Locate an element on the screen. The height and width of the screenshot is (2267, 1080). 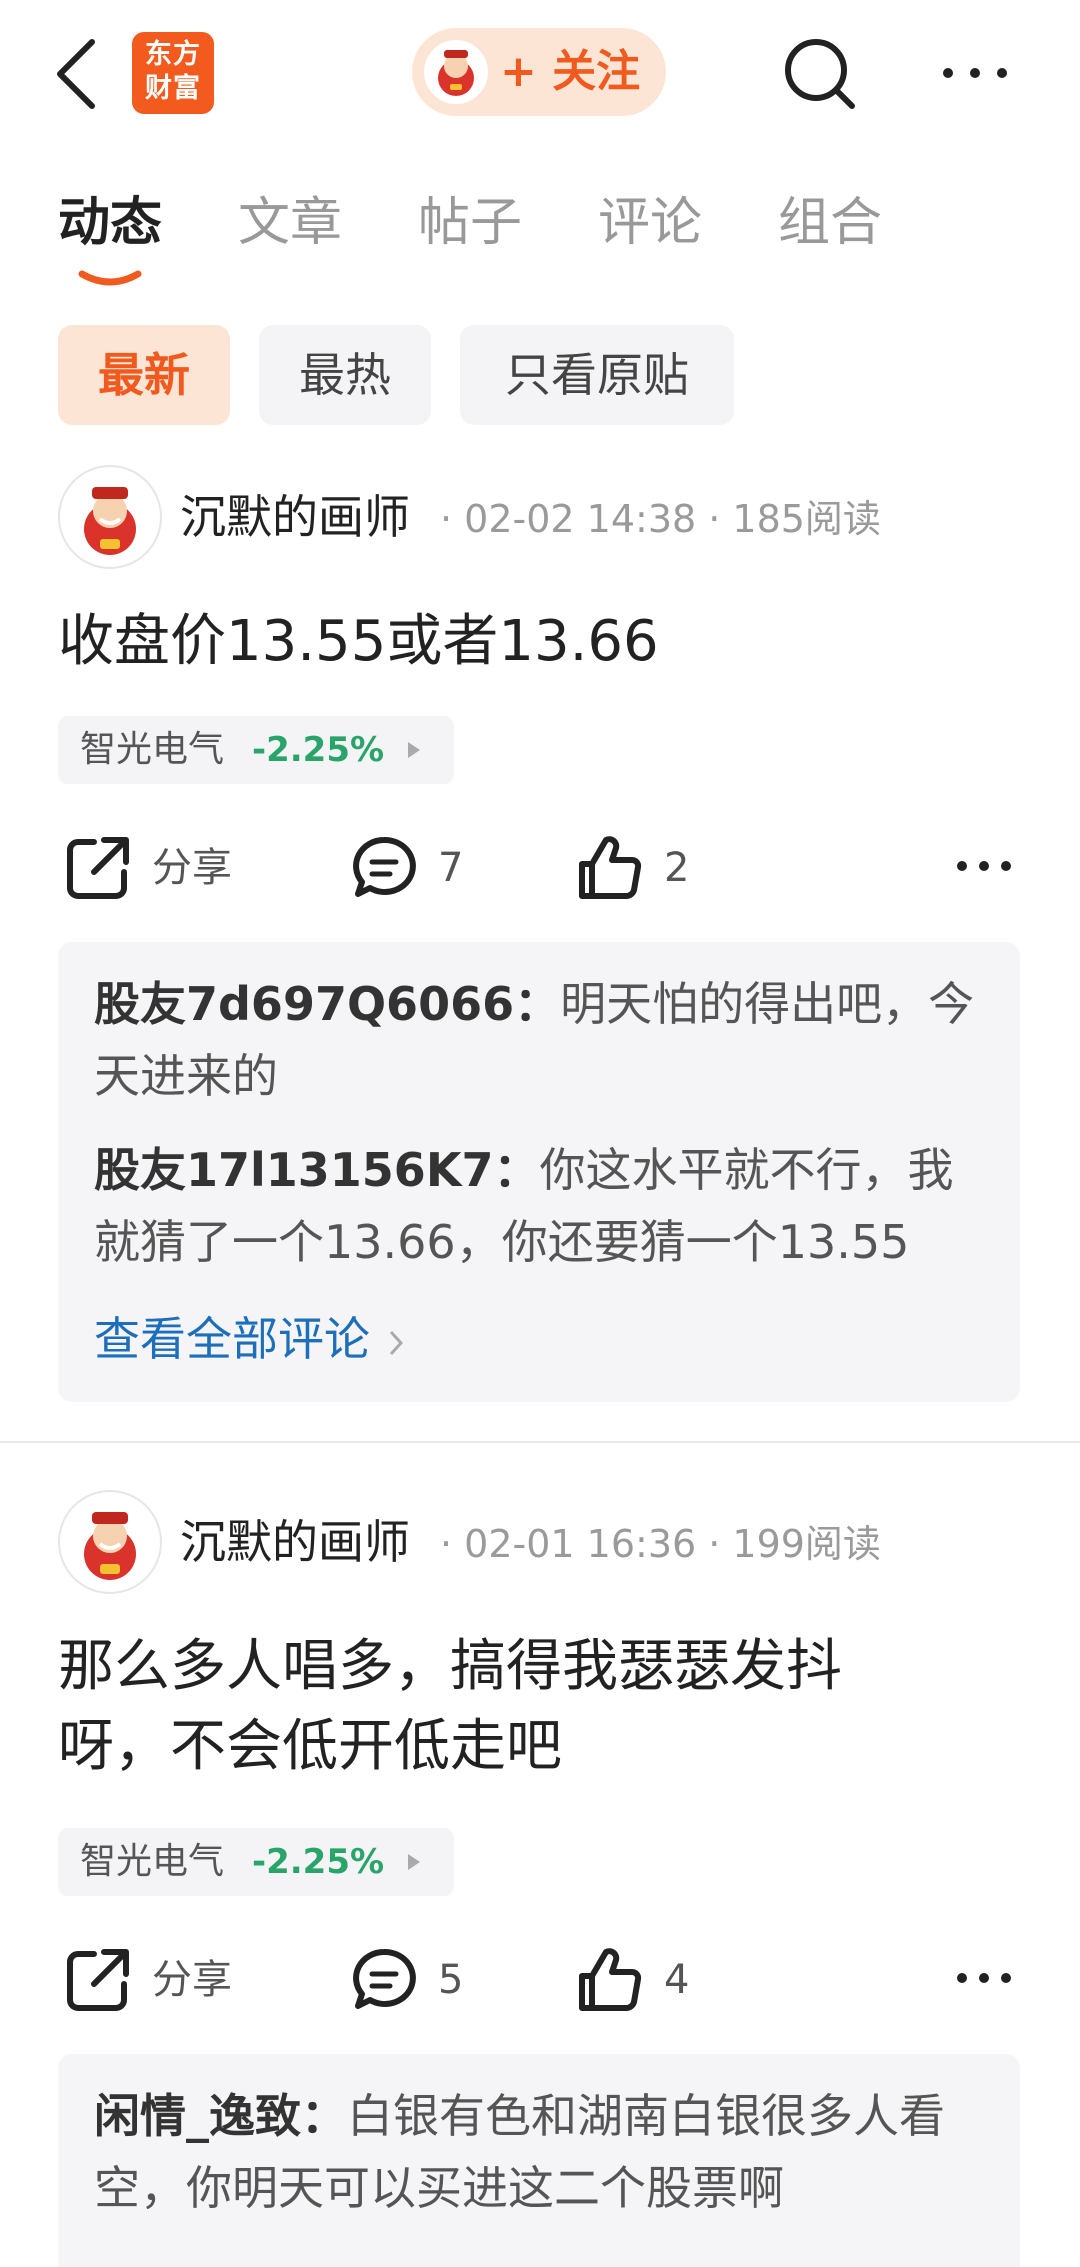
comment-item: 闲情_逸致：白银有色和湖南白银很多人看空，你明天可以买进这二个股票啊 is located at coordinates (544, 2152).